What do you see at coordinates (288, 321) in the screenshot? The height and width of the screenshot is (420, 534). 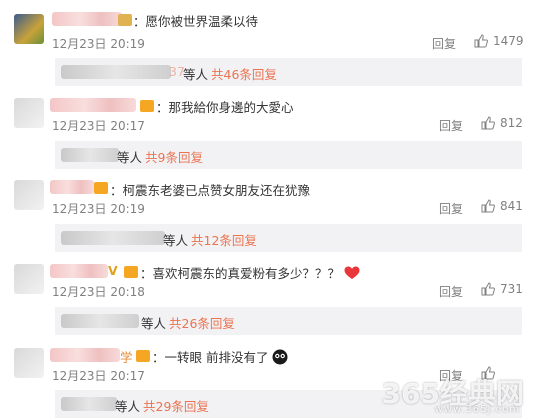 I see `reply-preview: 等人 共26条回复` at bounding box center [288, 321].